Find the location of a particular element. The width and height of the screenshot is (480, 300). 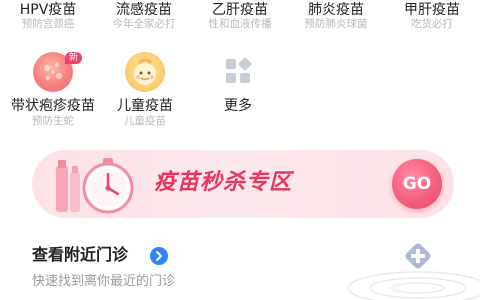

nearby-clinic-subtitle: 快速找到离你最近的门诊 is located at coordinates (104, 281).